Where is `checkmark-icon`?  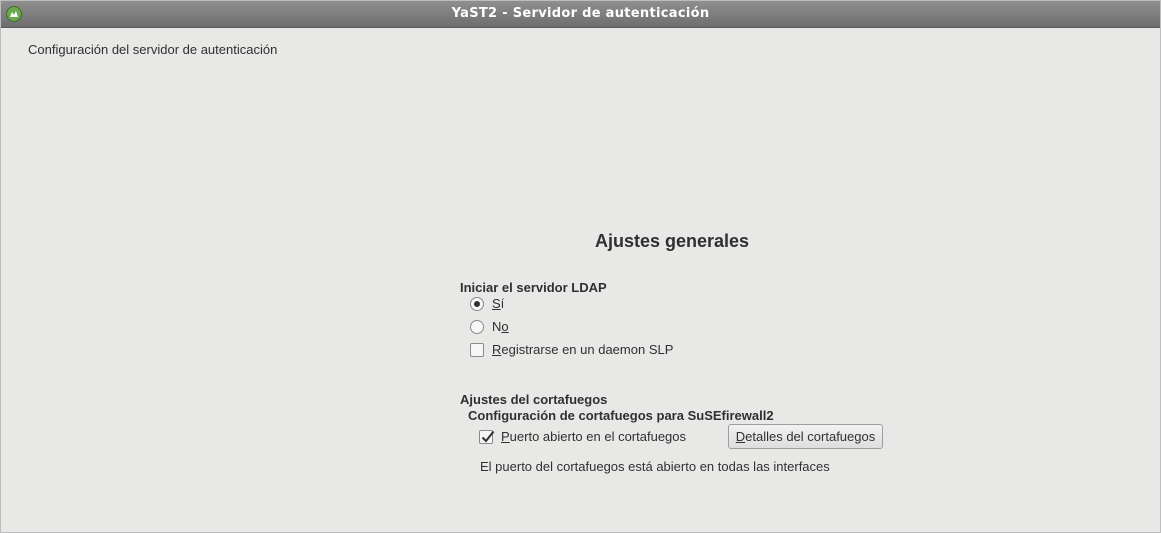 checkmark-icon is located at coordinates (488, 436).